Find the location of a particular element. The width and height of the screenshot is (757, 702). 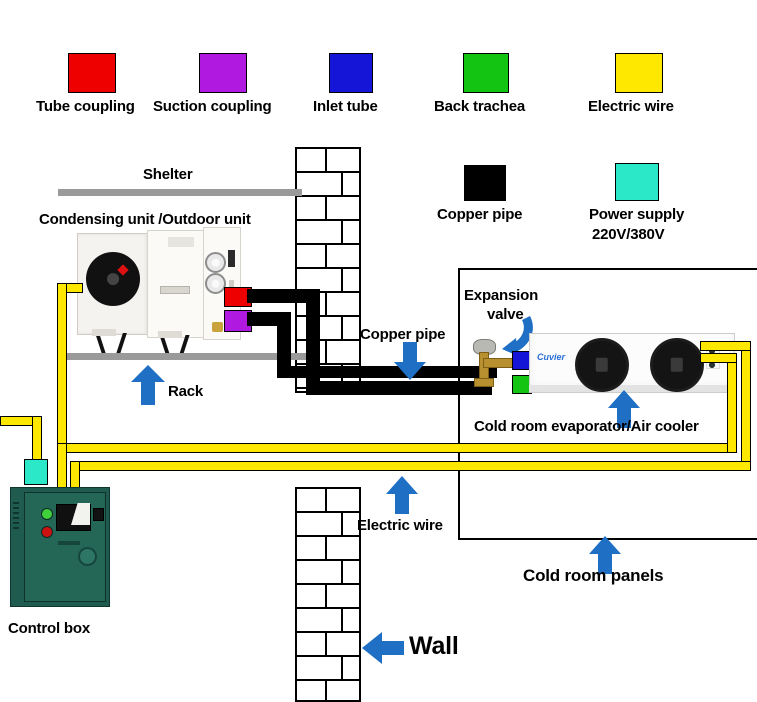

condensing-unit-foot-left is located at coordinates (104, 332).